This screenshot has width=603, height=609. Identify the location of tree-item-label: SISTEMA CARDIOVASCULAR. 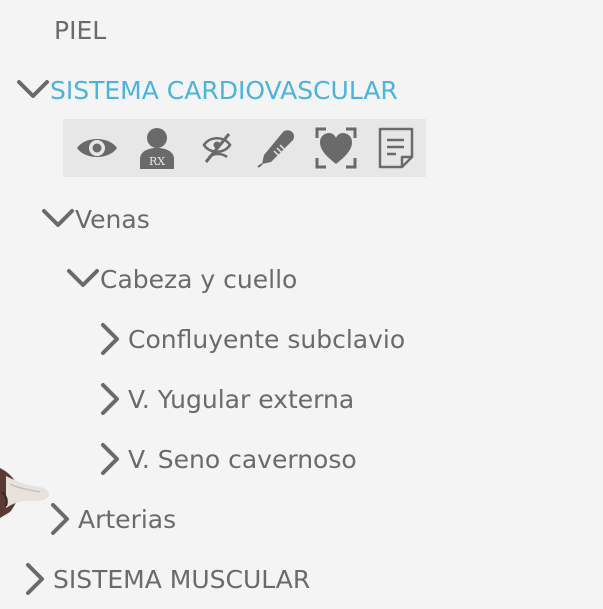
(224, 90).